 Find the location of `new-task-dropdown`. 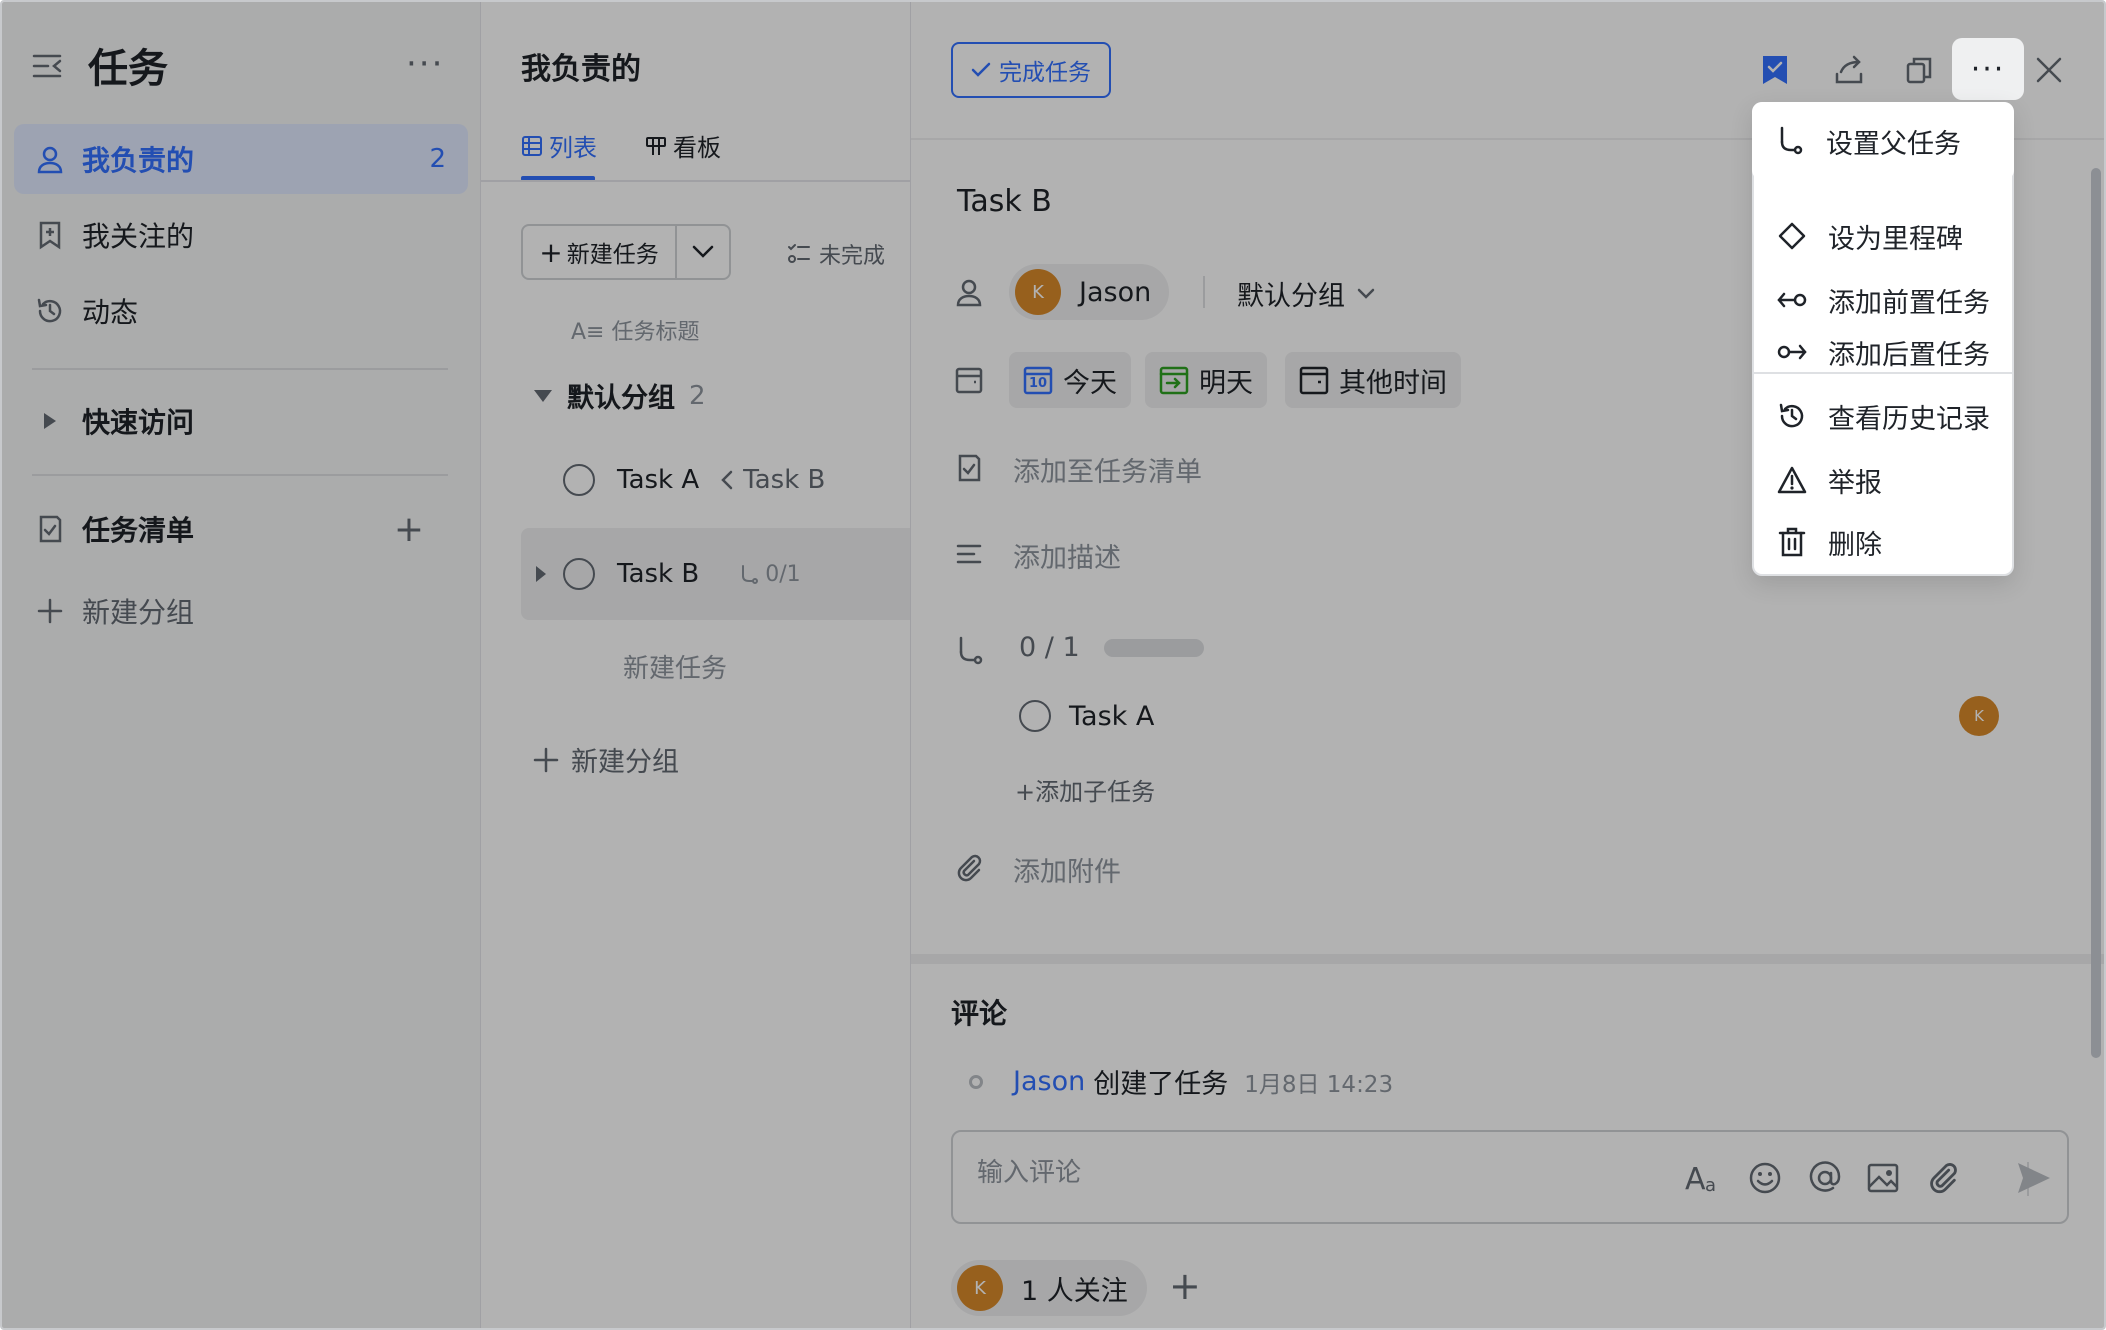

new-task-dropdown is located at coordinates (703, 252).